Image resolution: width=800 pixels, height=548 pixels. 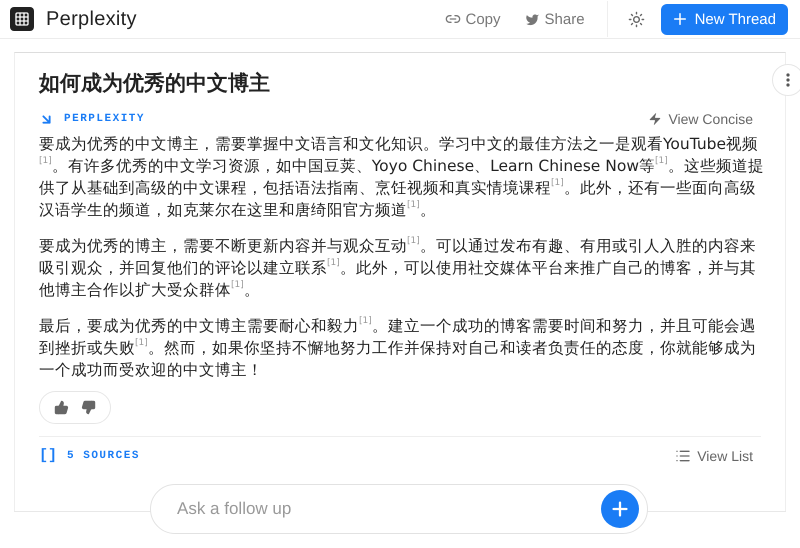 I want to click on thumbs-up-icon, so click(x=61, y=407).